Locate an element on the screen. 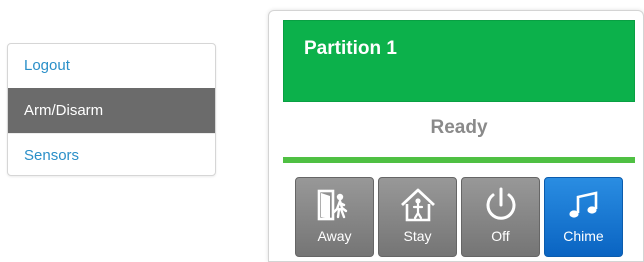  house-person-icon is located at coordinates (417, 205).